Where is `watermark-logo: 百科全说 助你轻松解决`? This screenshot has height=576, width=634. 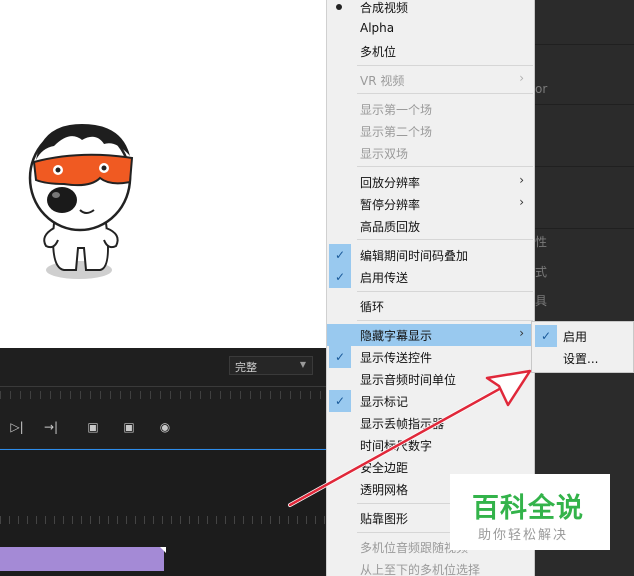 watermark-logo: 百科全说 助你轻松解决 is located at coordinates (530, 512).